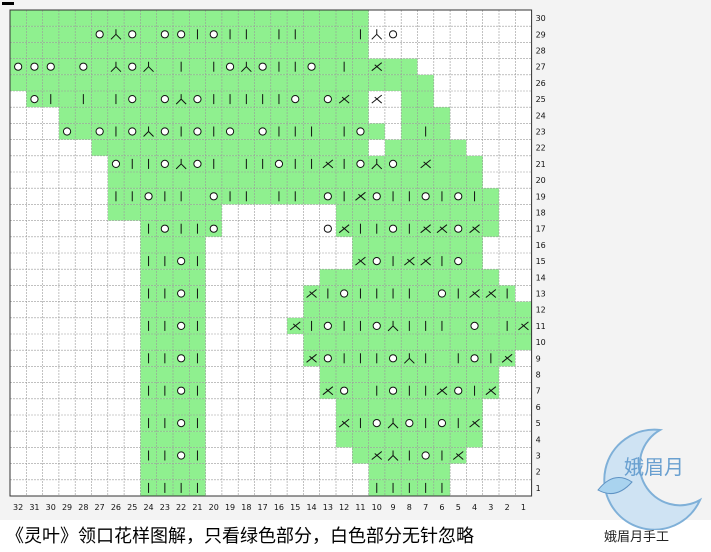 The image size is (711, 552). Describe the element at coordinates (541, 18) in the screenshot. I see `row-number-label: 30` at that location.